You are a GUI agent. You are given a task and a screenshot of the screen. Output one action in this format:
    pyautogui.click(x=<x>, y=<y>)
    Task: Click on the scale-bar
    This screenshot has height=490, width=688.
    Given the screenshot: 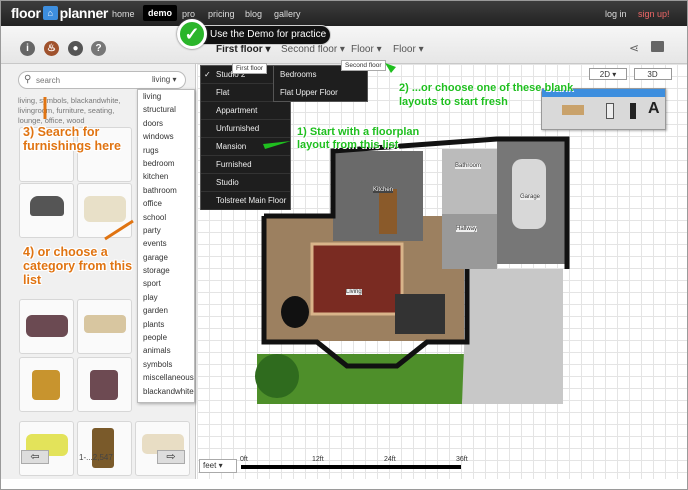 What is the action you would take?
    pyautogui.click(x=351, y=467)
    